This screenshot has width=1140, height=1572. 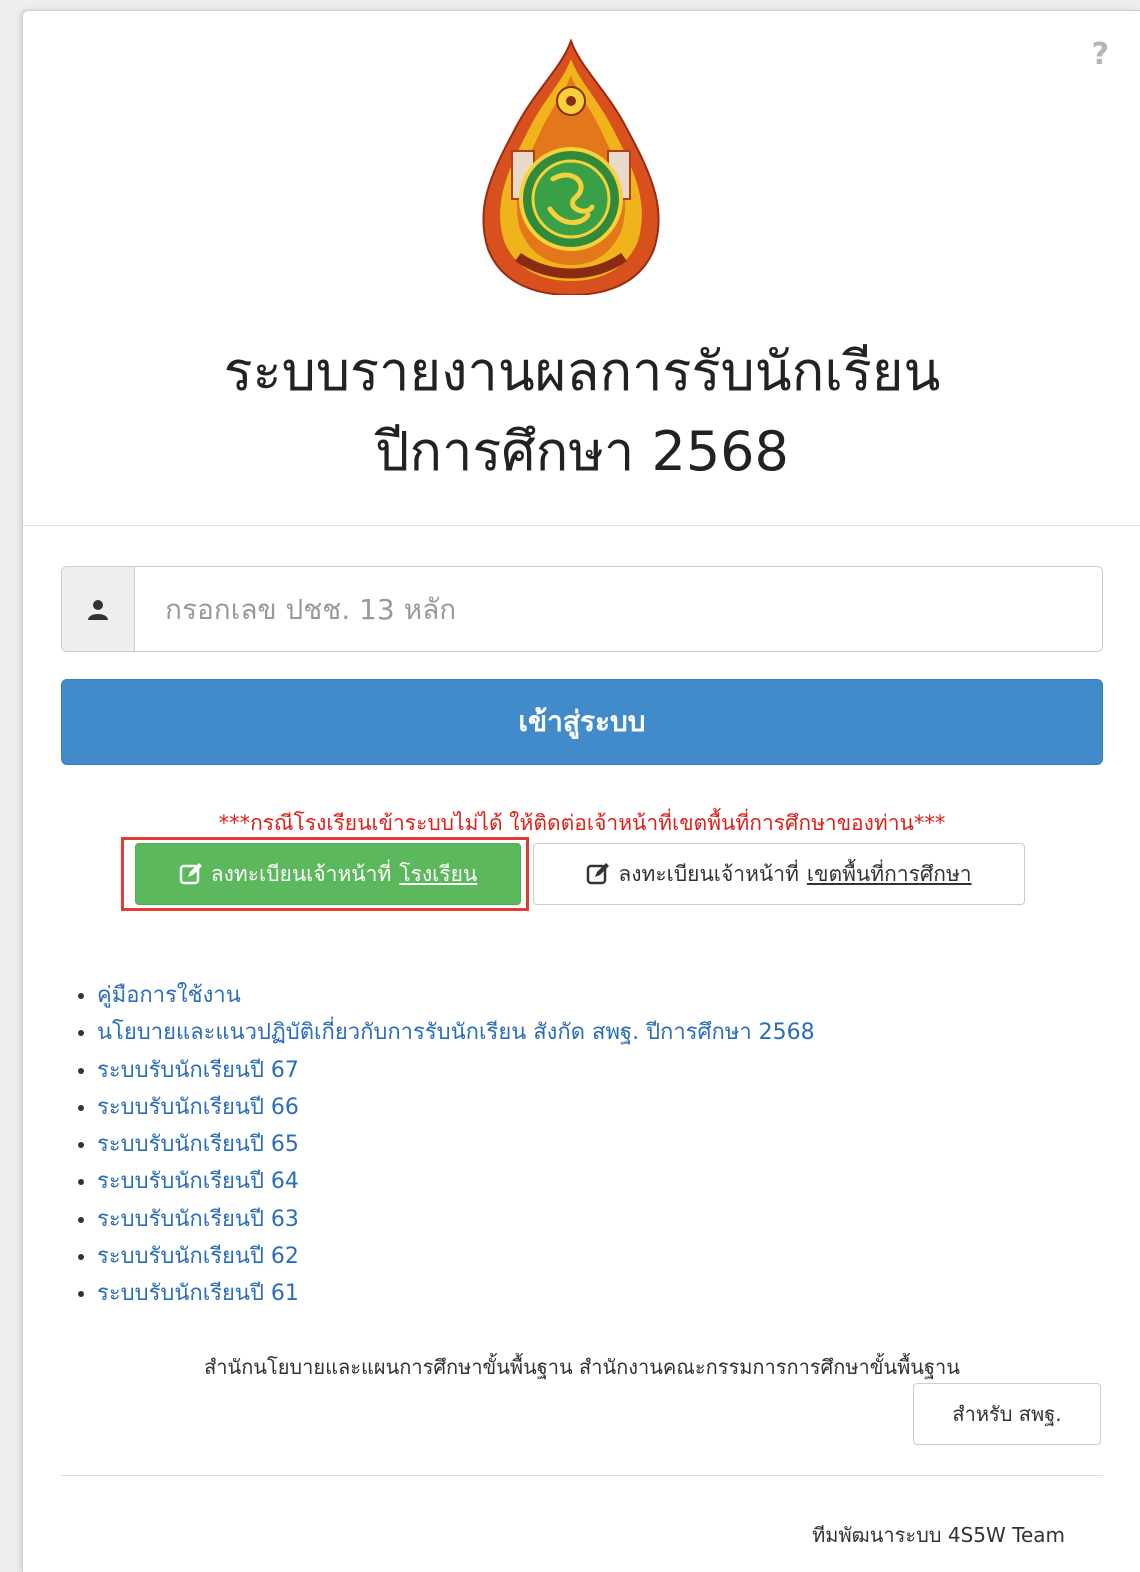 What do you see at coordinates (581, 525) in the screenshot?
I see `divider` at bounding box center [581, 525].